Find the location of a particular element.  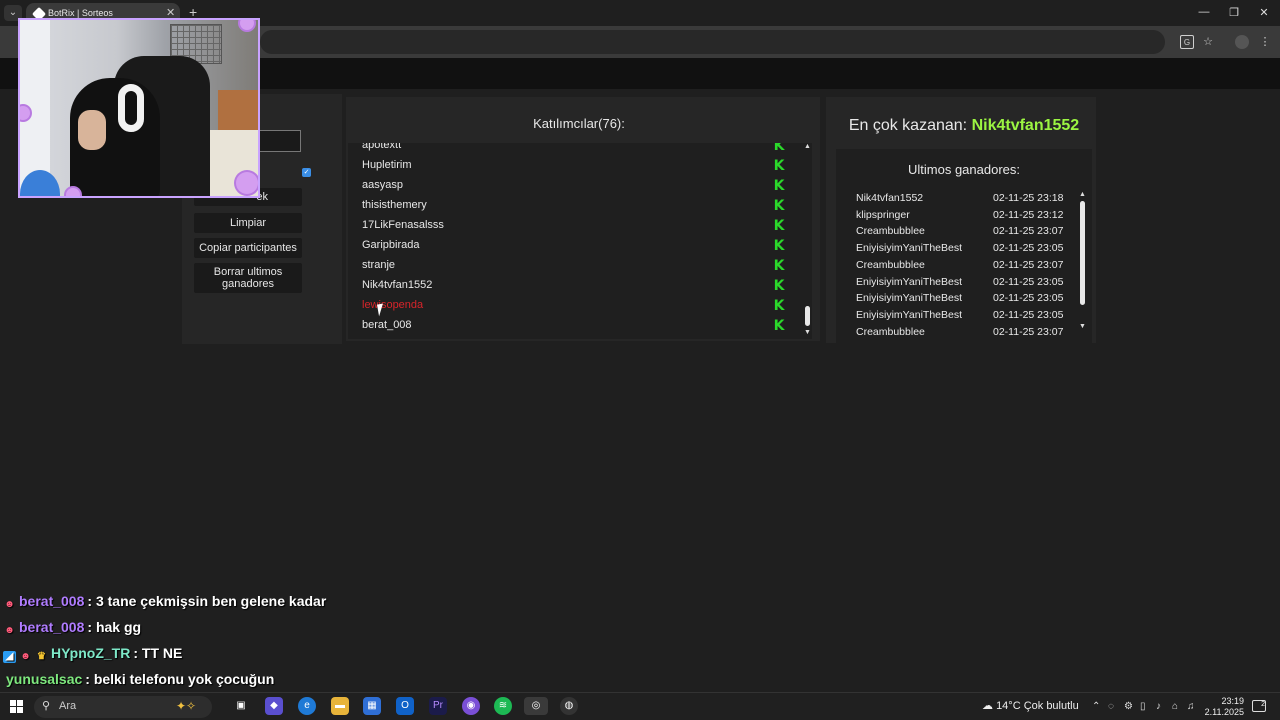

winner-time: 02-11-25 23:05 is located at coordinates (1028, 281).